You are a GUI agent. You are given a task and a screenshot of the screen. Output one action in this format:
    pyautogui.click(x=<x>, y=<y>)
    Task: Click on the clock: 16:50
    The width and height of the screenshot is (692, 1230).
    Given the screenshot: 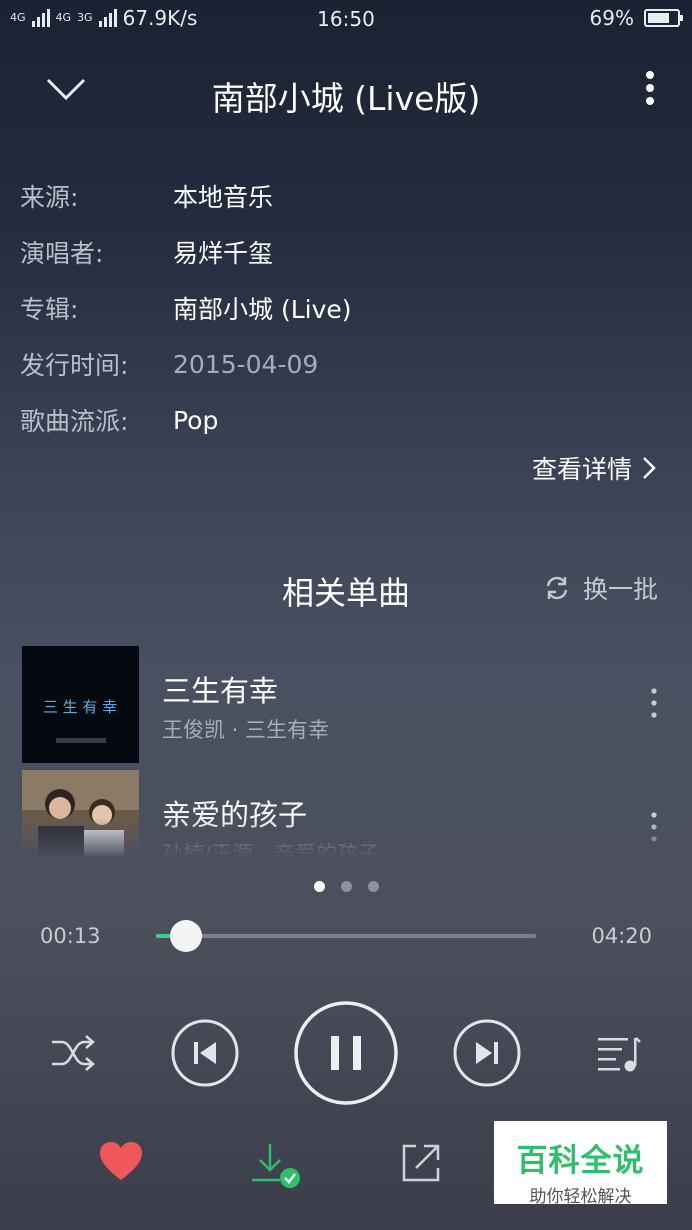 What is the action you would take?
    pyautogui.click(x=346, y=19)
    